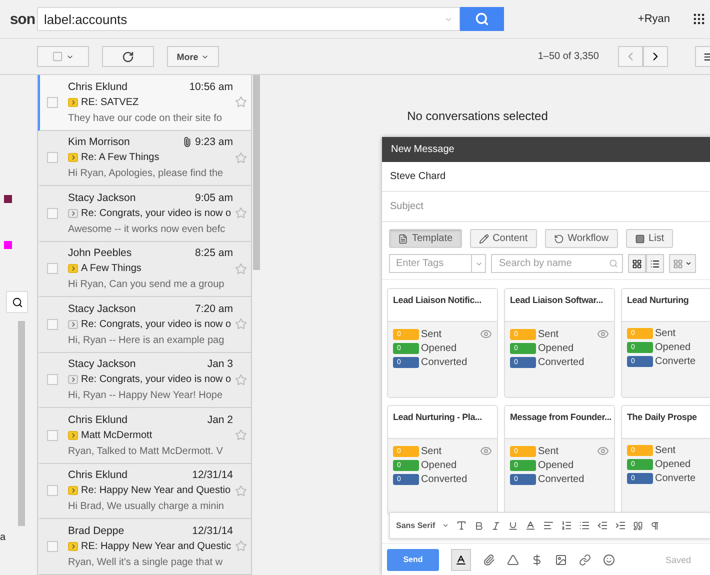 Image resolution: width=710 pixels, height=575 pixels. Describe the element at coordinates (654, 19) in the screenshot. I see `account-link: +Ryan` at that location.